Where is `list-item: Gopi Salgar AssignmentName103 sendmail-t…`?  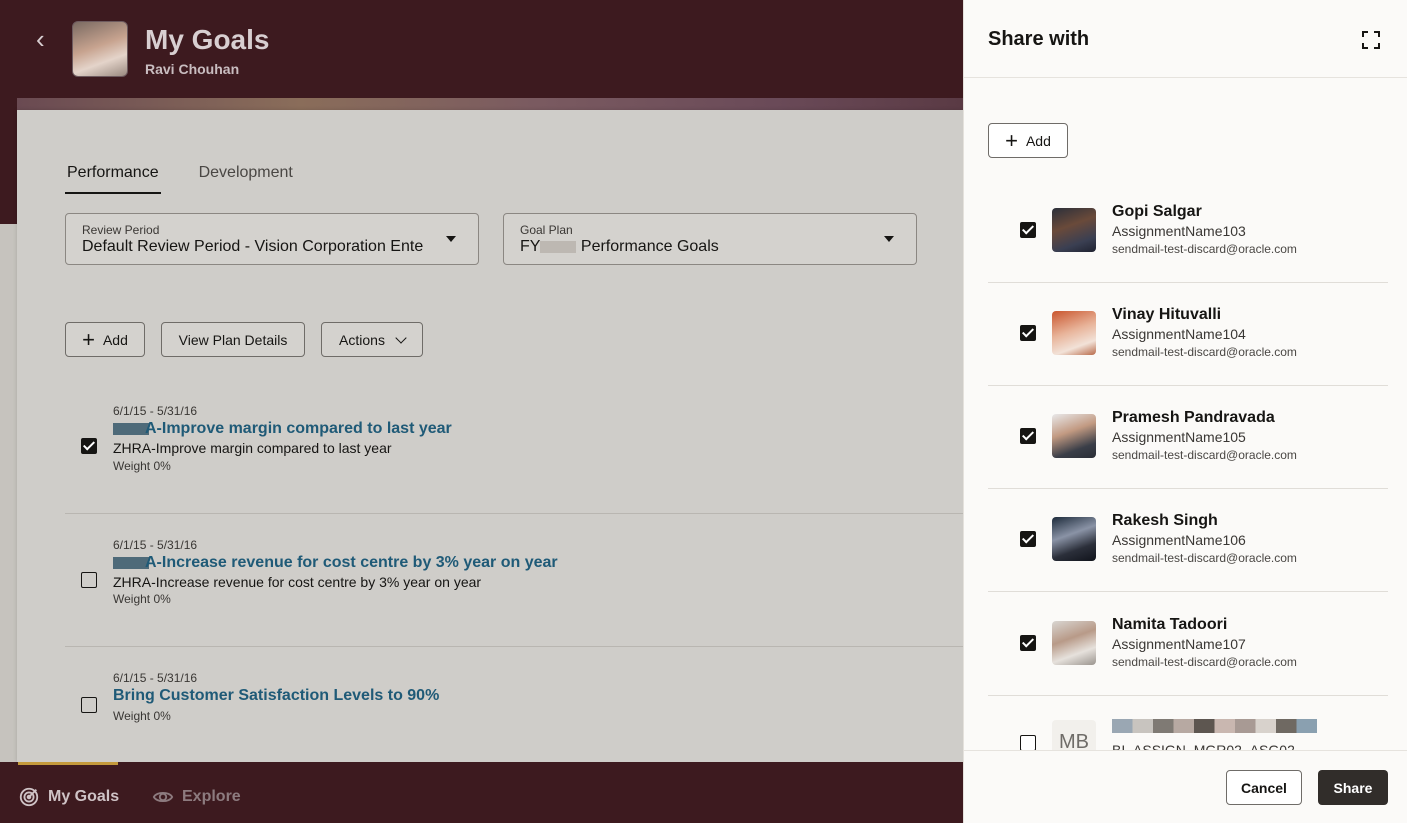
list-item: Gopi Salgar AssignmentName103 sendmail-t… is located at coordinates (1188, 231).